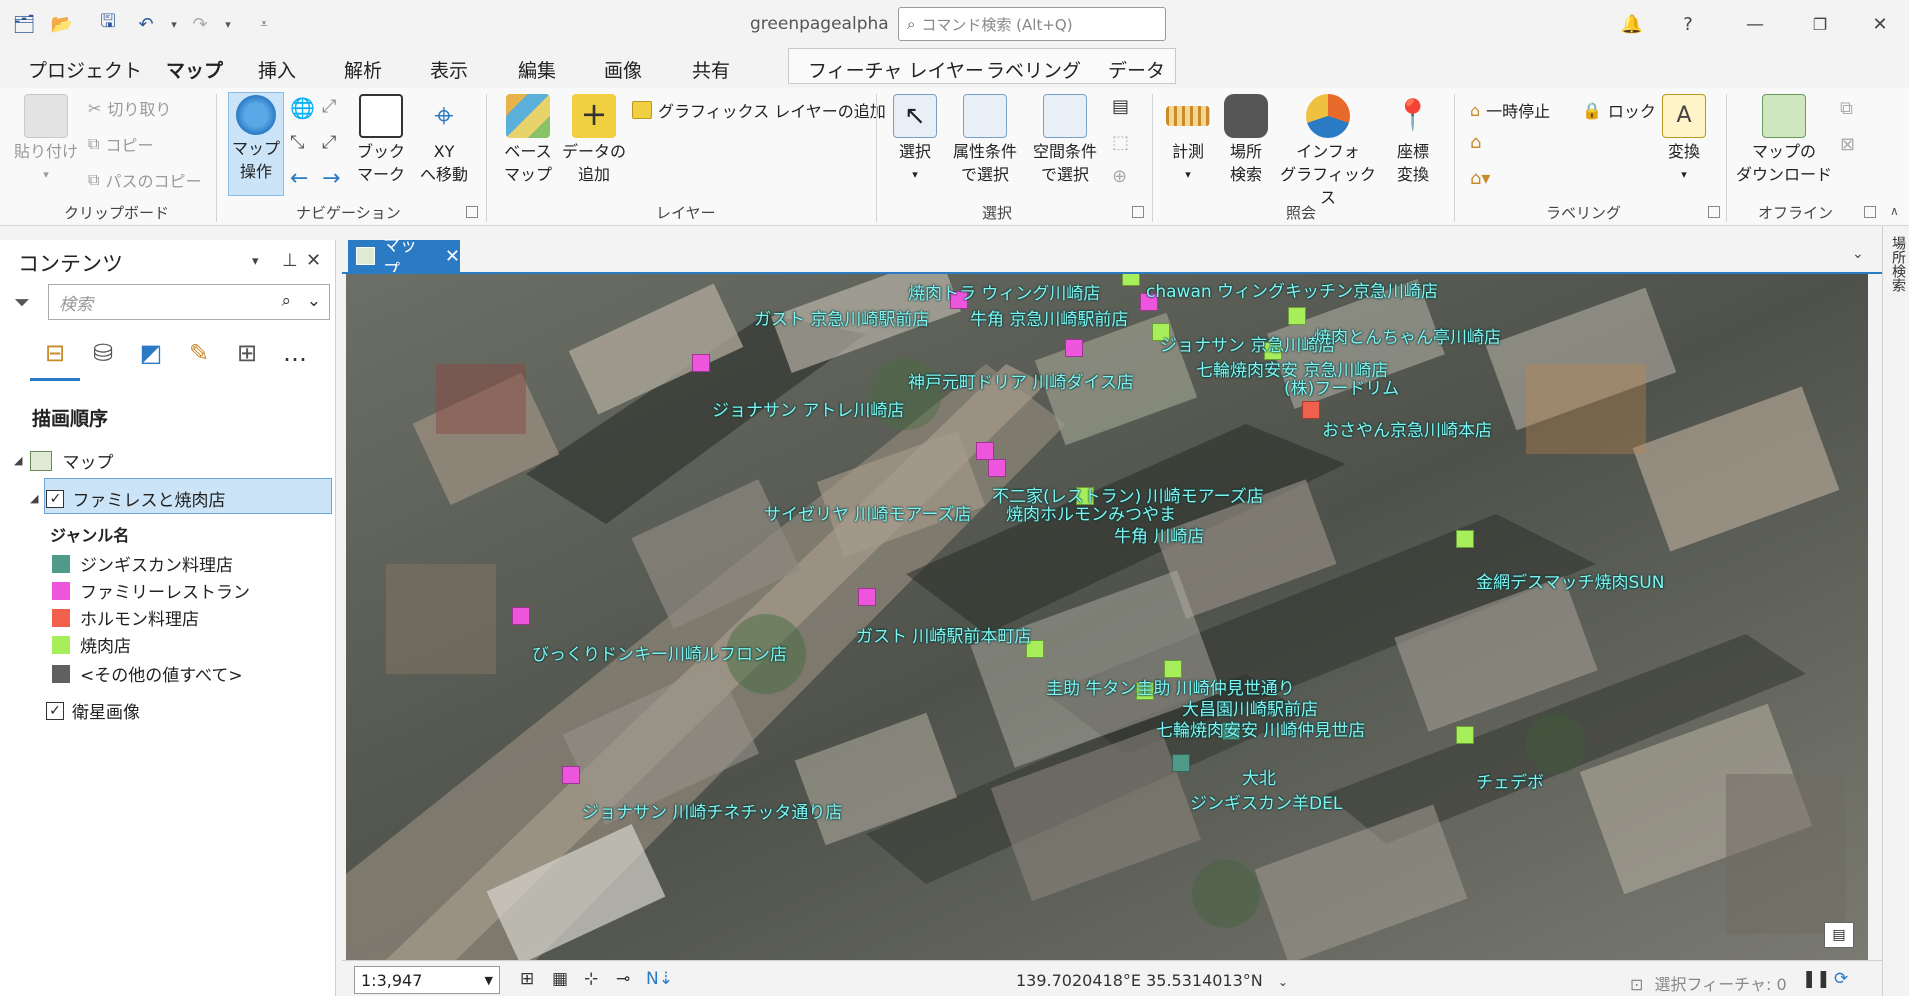 The image size is (1909, 996). What do you see at coordinates (985, 140) in the screenshot?
I see `select-by-attributes-button: 属性条件 で選択` at bounding box center [985, 140].